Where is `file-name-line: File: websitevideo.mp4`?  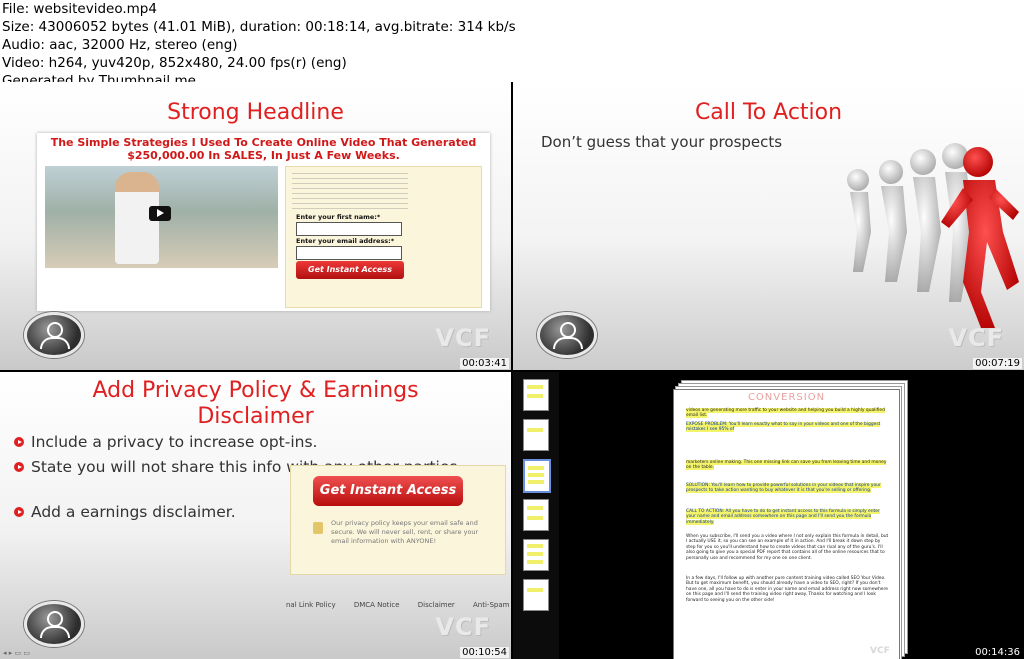
file-name-line: File: websitevideo.mp4 is located at coordinates (79, 9).